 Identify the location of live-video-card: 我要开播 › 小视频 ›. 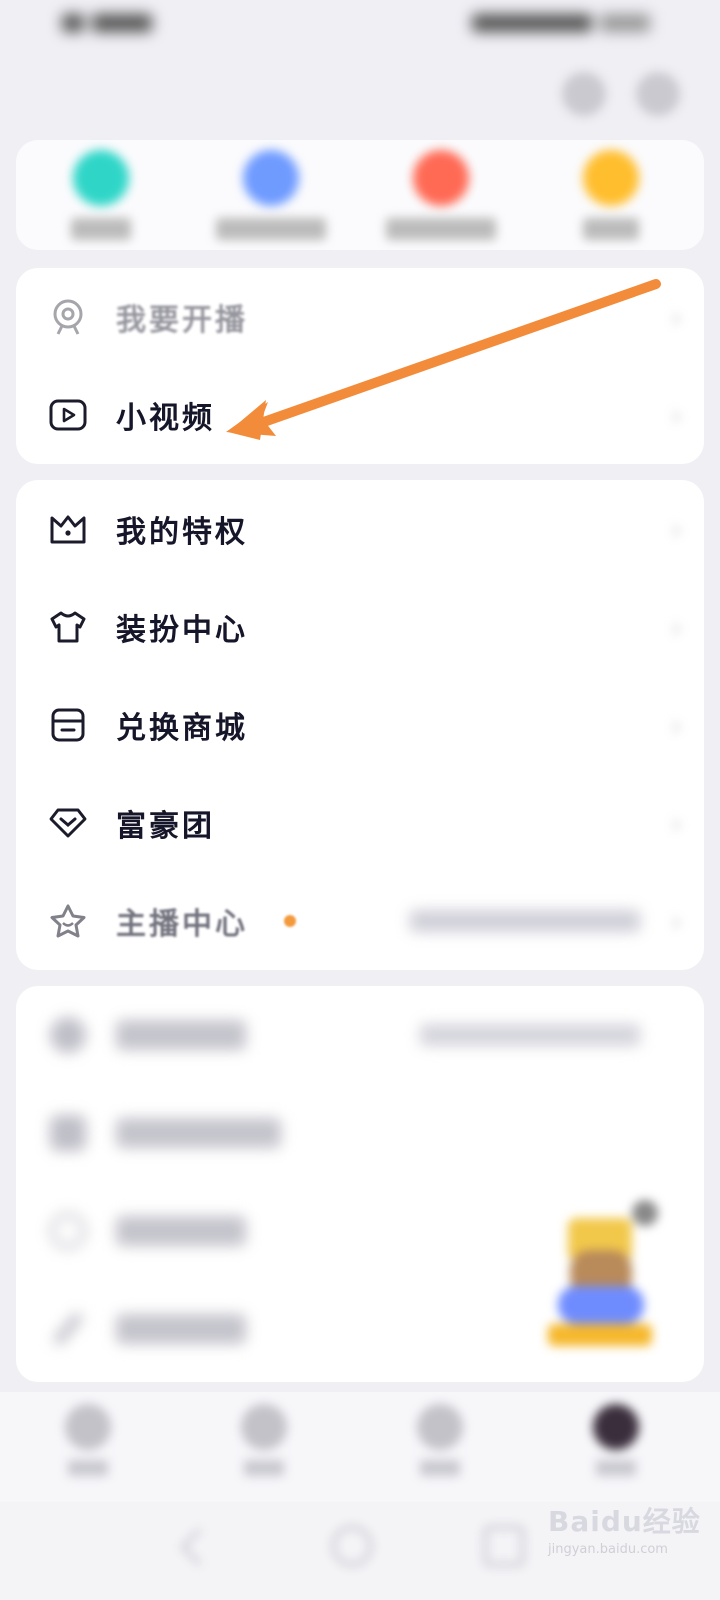
(360, 366).